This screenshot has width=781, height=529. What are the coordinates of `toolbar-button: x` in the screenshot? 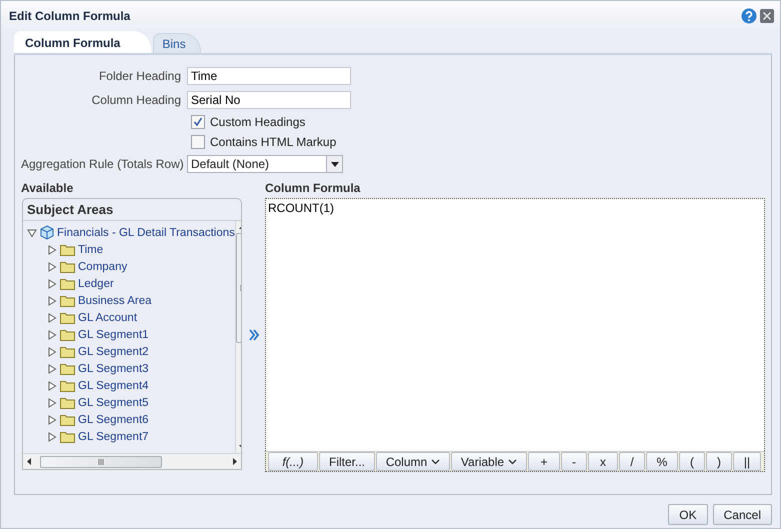 It's located at (603, 461).